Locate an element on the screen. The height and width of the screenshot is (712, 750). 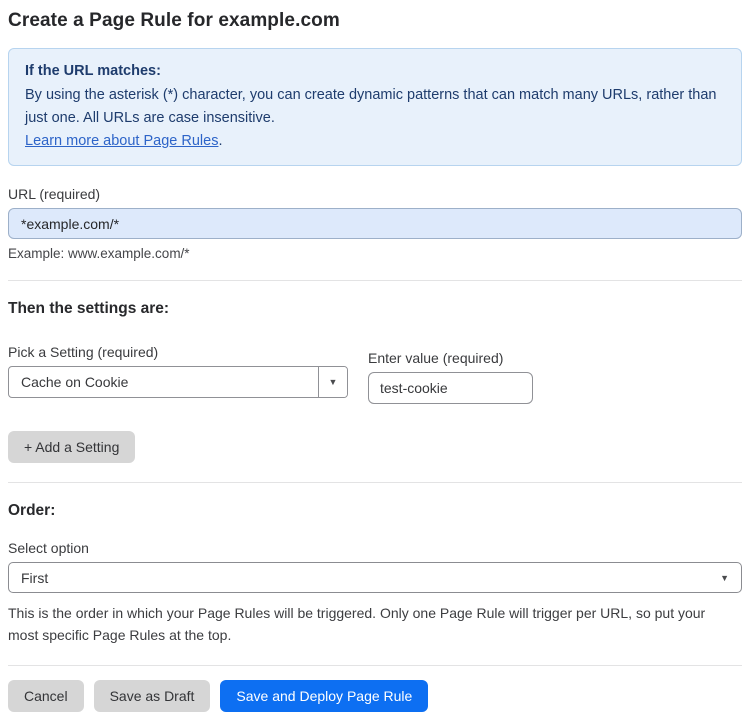
url-field-hint: Example: www.example.com/* is located at coordinates (99, 253).